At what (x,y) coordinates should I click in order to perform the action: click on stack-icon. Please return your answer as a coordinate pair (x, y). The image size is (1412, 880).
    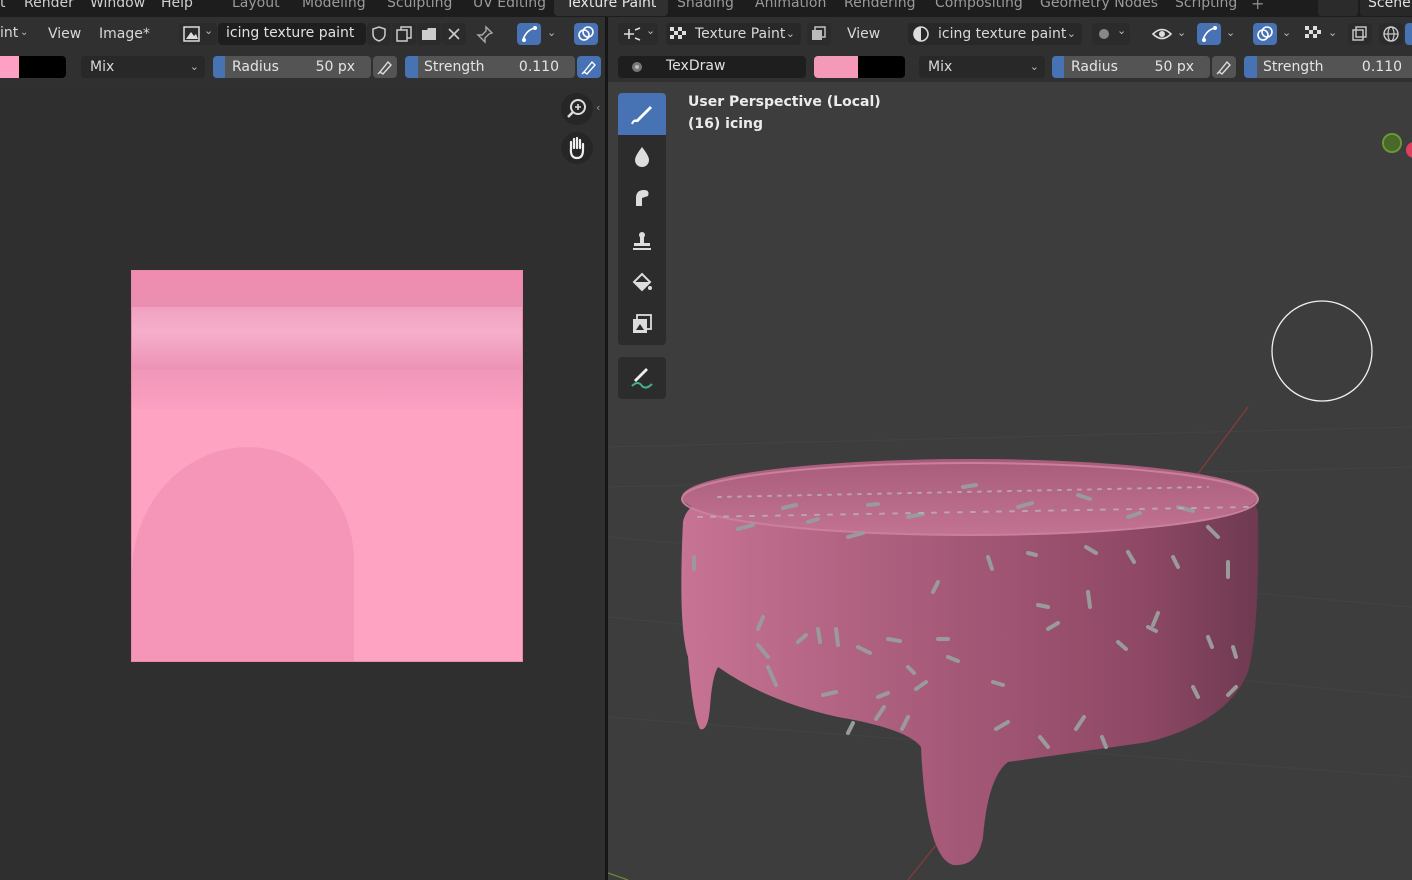
    Looking at the image, I should click on (819, 33).